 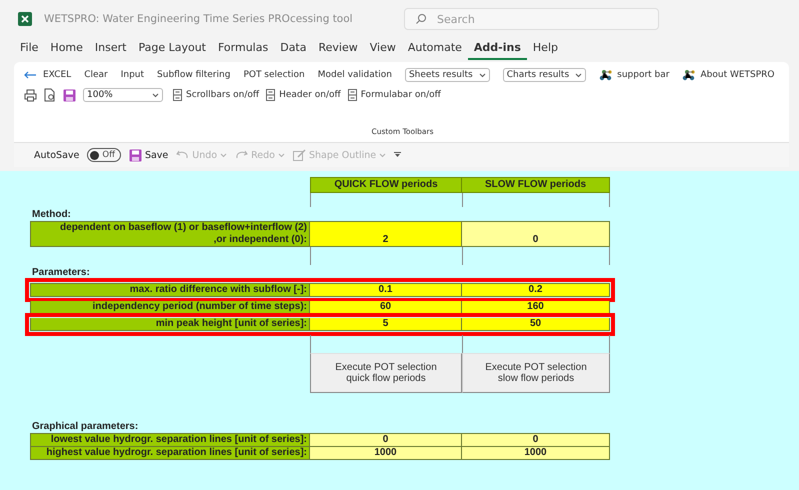 I want to click on column-header: QUICK FLOW periods, so click(x=386, y=185).